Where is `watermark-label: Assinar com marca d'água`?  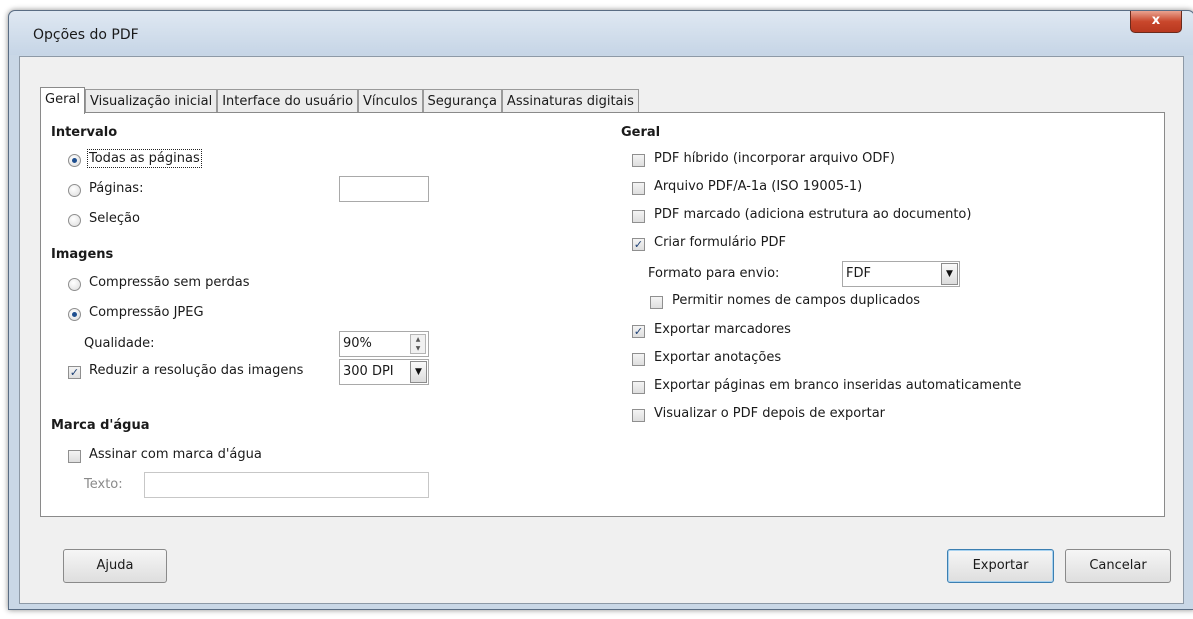
watermark-label: Assinar com marca d'água is located at coordinates (175, 454).